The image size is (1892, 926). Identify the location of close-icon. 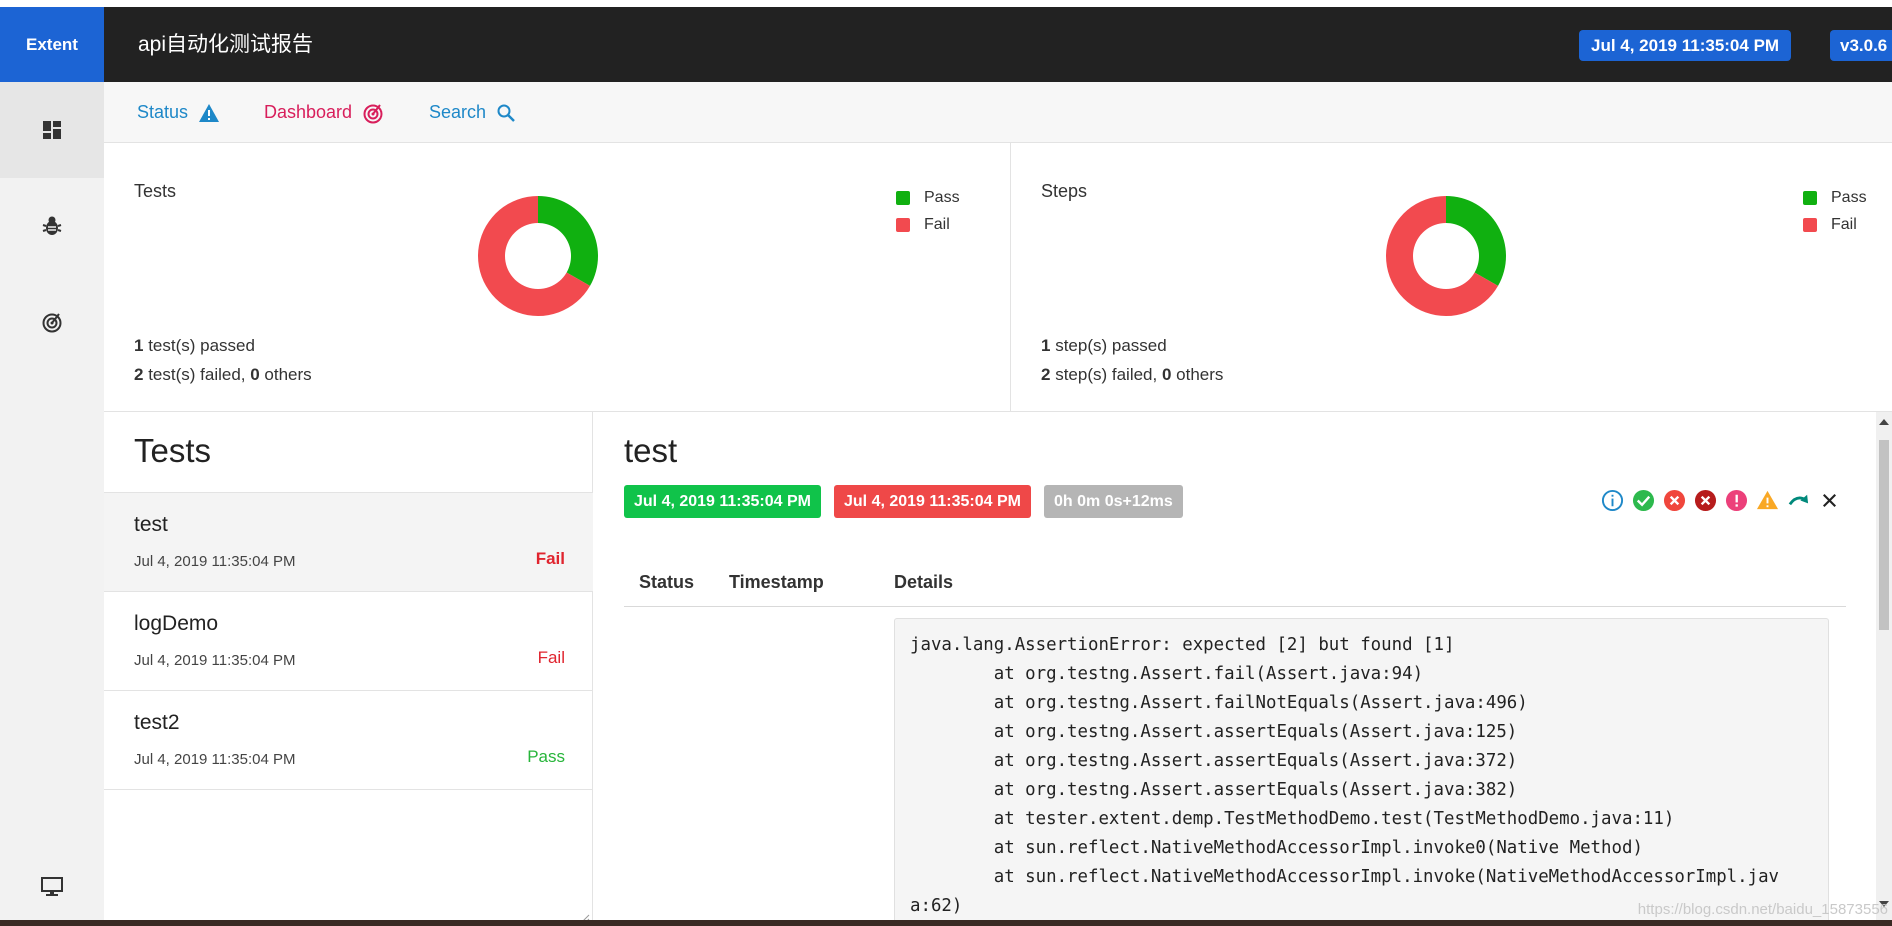
(1829, 500).